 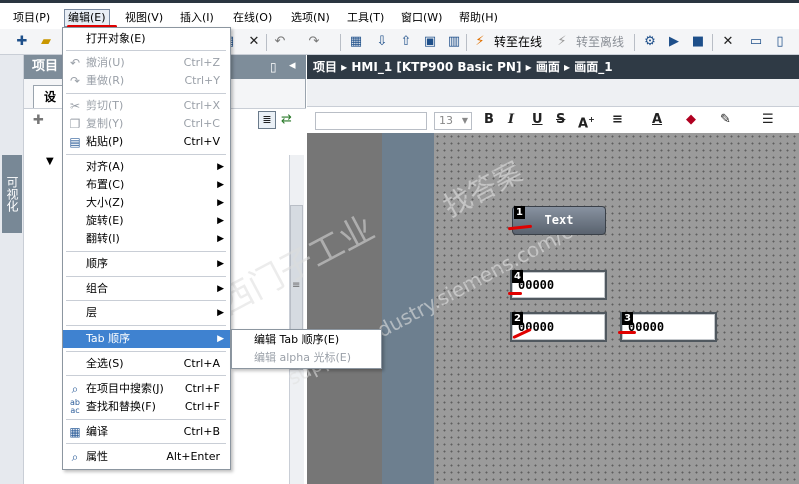 What do you see at coordinates (146, 364) in the screenshot?
I see `menu-item-select-all: 全选(S) Ctrl+A` at bounding box center [146, 364].